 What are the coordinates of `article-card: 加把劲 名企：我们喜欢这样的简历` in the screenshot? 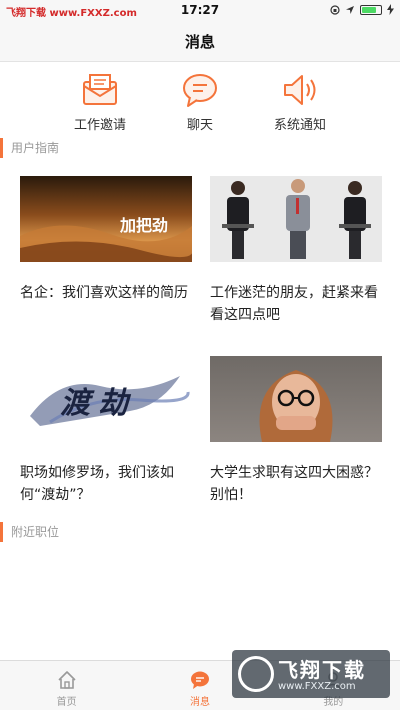 It's located at (106, 240).